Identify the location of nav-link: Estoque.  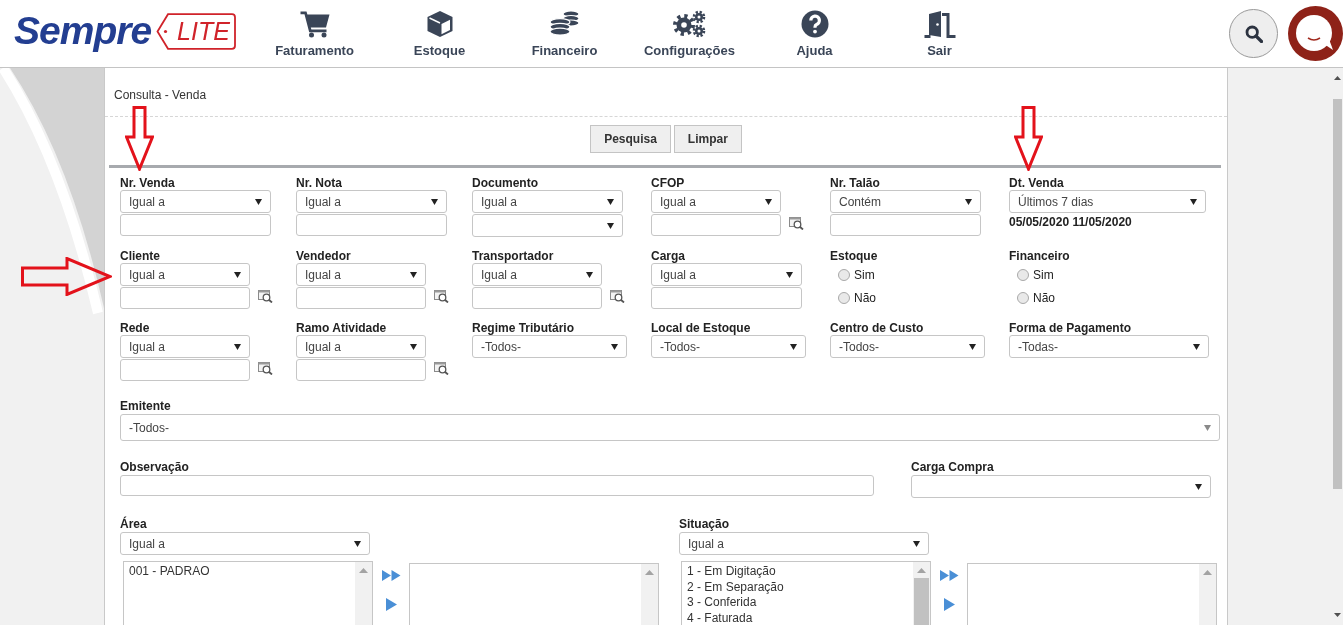
(439, 29).